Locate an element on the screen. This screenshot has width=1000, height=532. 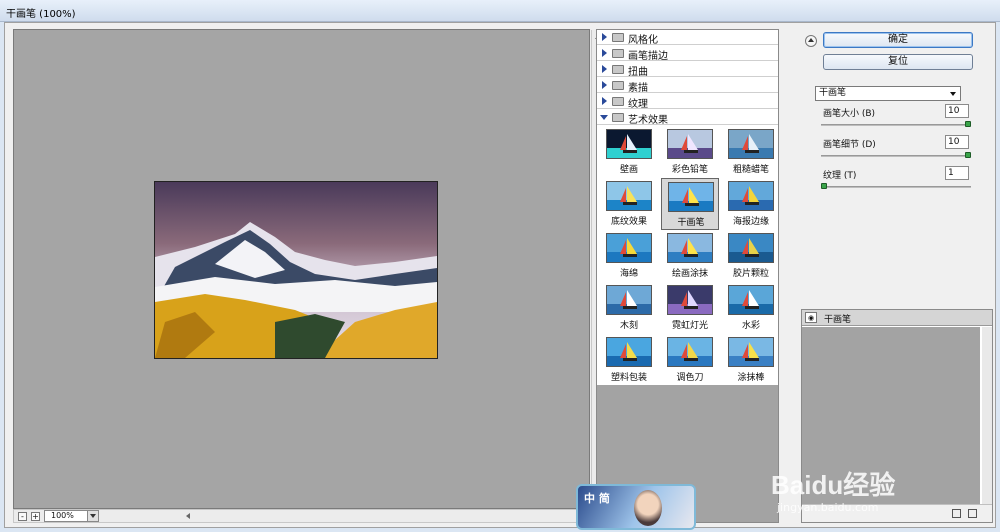
filter-thumb: 木刻 is located at coordinates (629, 308).